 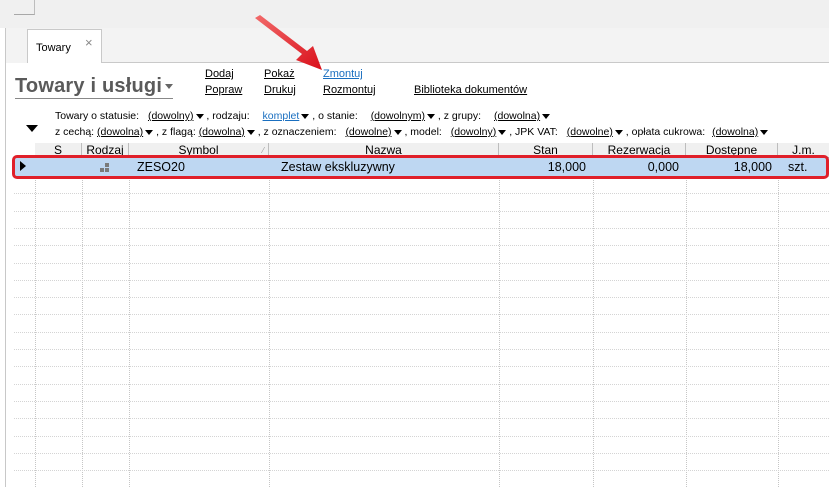 What do you see at coordinates (105, 150) in the screenshot?
I see `column-header-kind: Rodzaj` at bounding box center [105, 150].